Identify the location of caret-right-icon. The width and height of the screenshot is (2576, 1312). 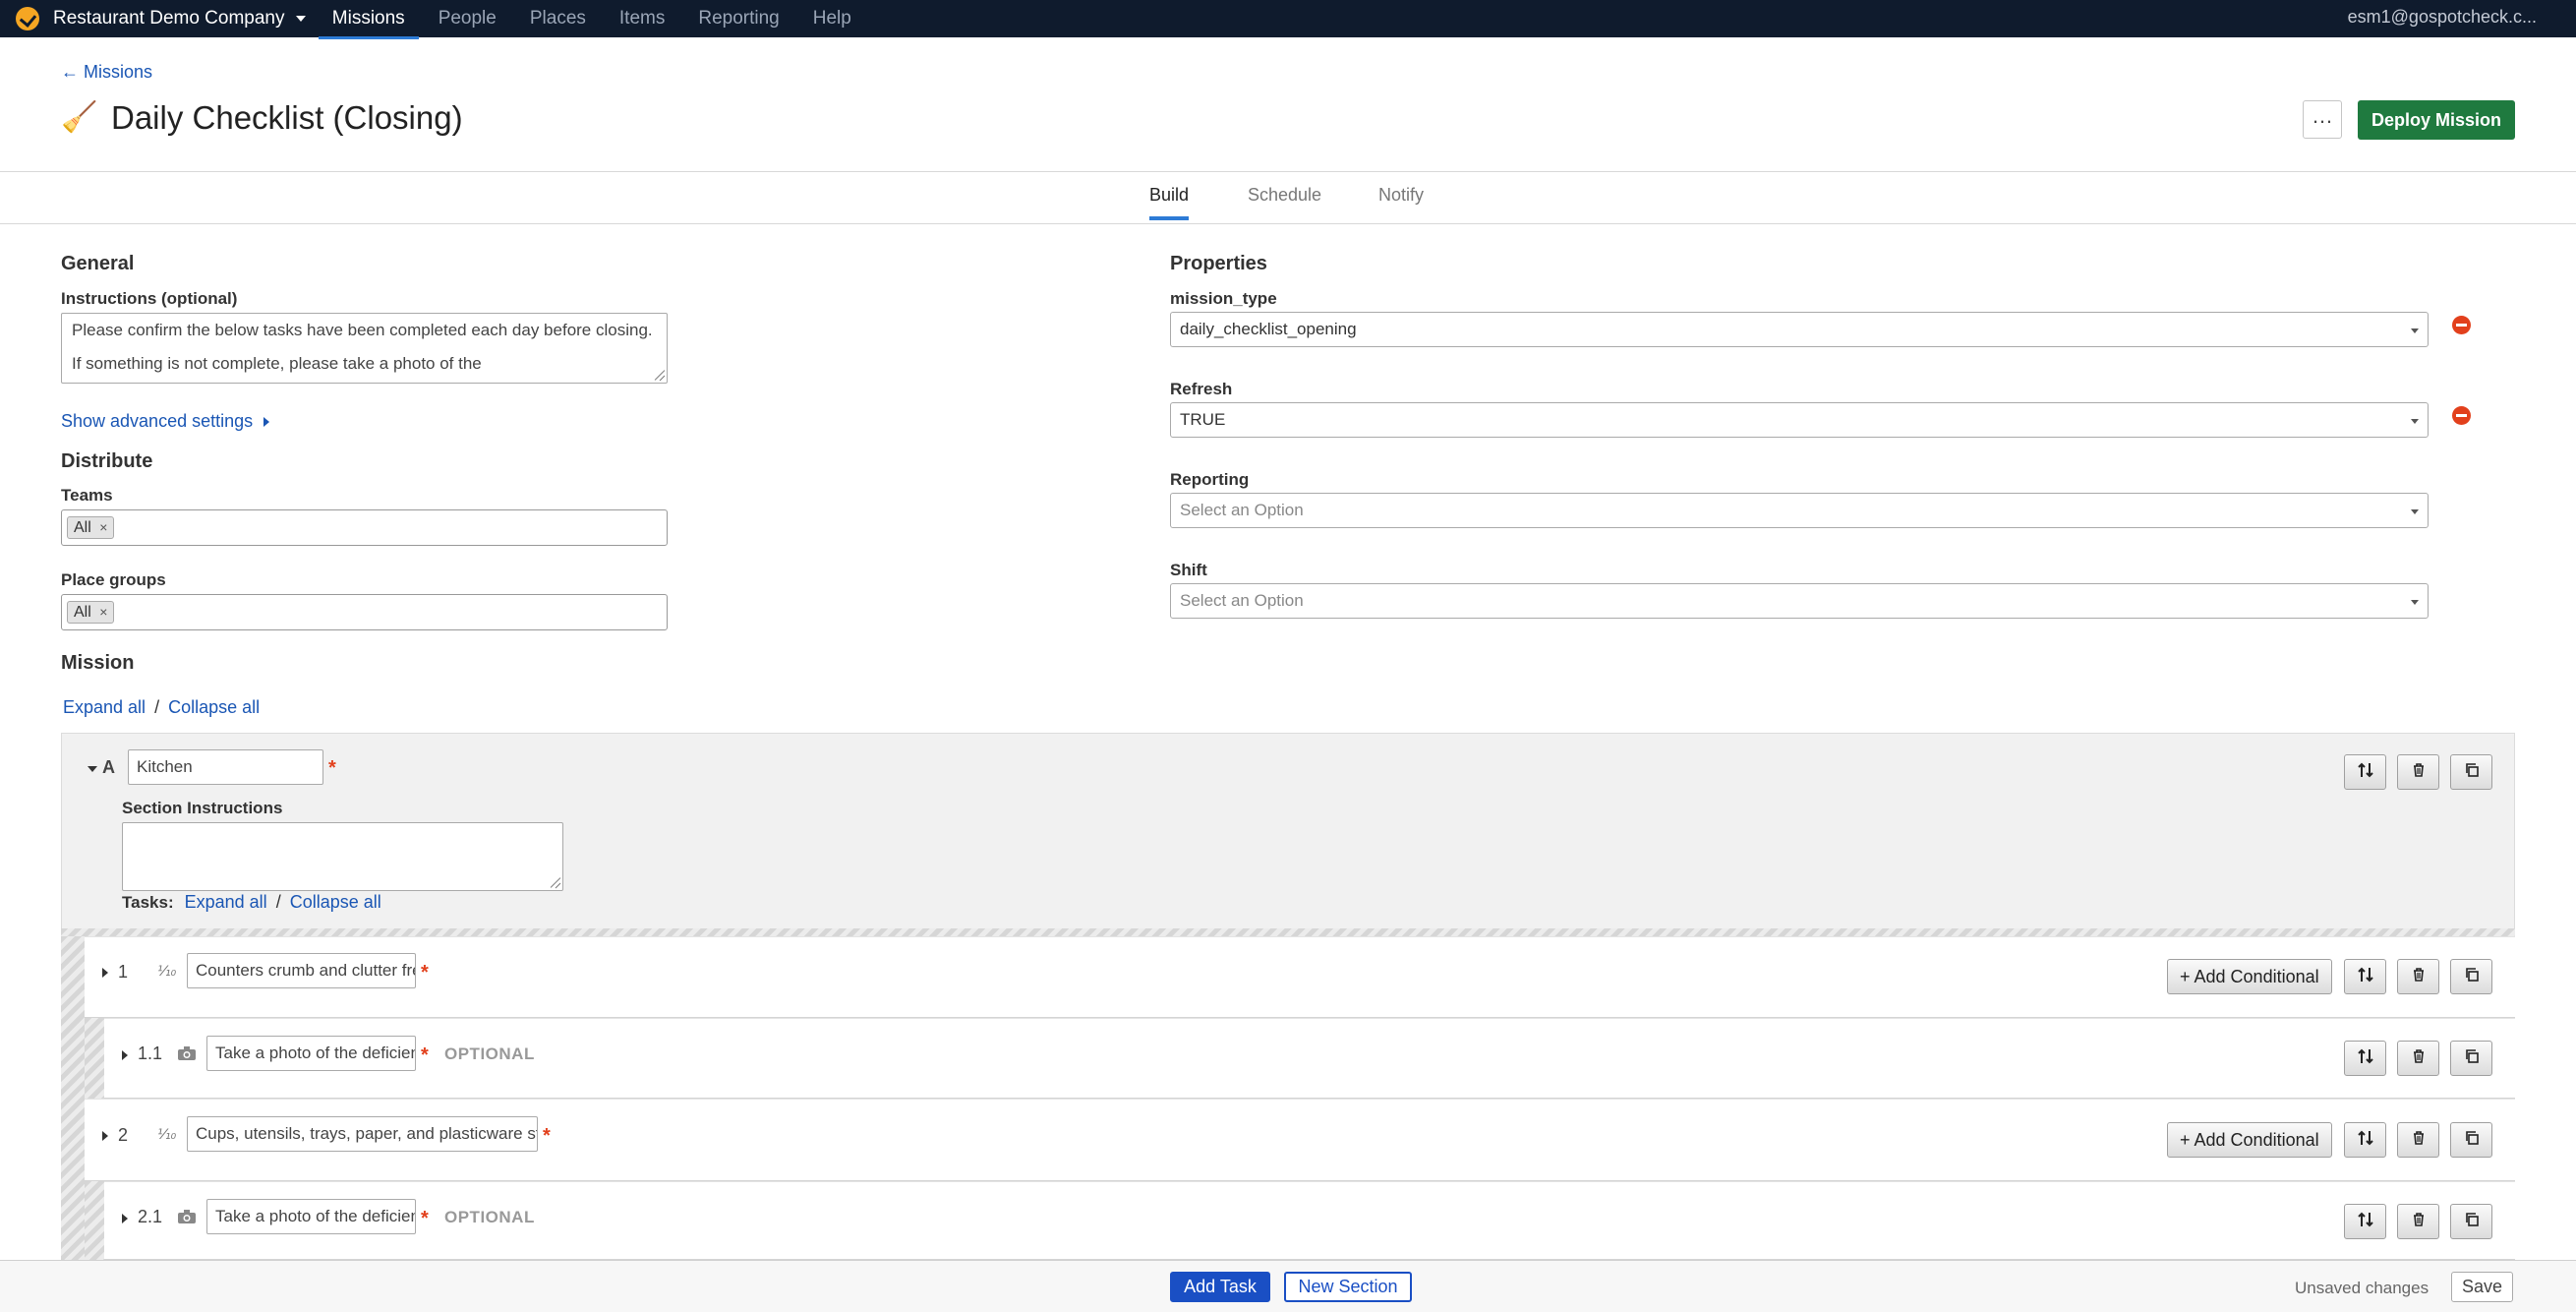
(266, 422).